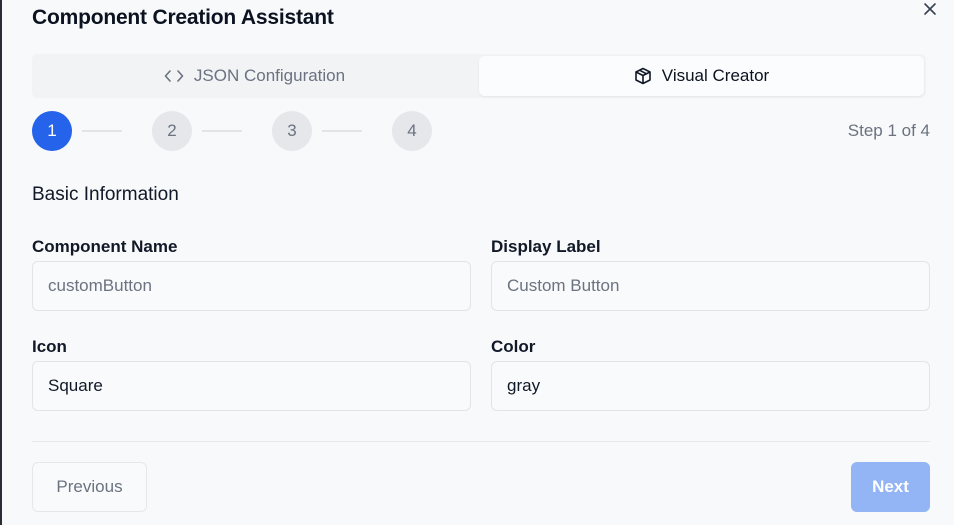  What do you see at coordinates (183, 17) in the screenshot?
I see `dialog-title: Component Creation Assistant` at bounding box center [183, 17].